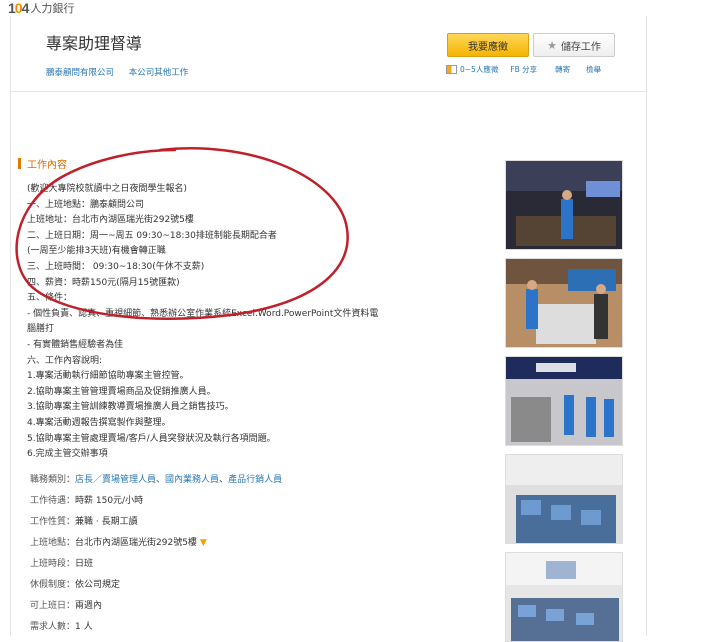  I want to click on detail-headcount: 需求人數：1 人, so click(61, 625).